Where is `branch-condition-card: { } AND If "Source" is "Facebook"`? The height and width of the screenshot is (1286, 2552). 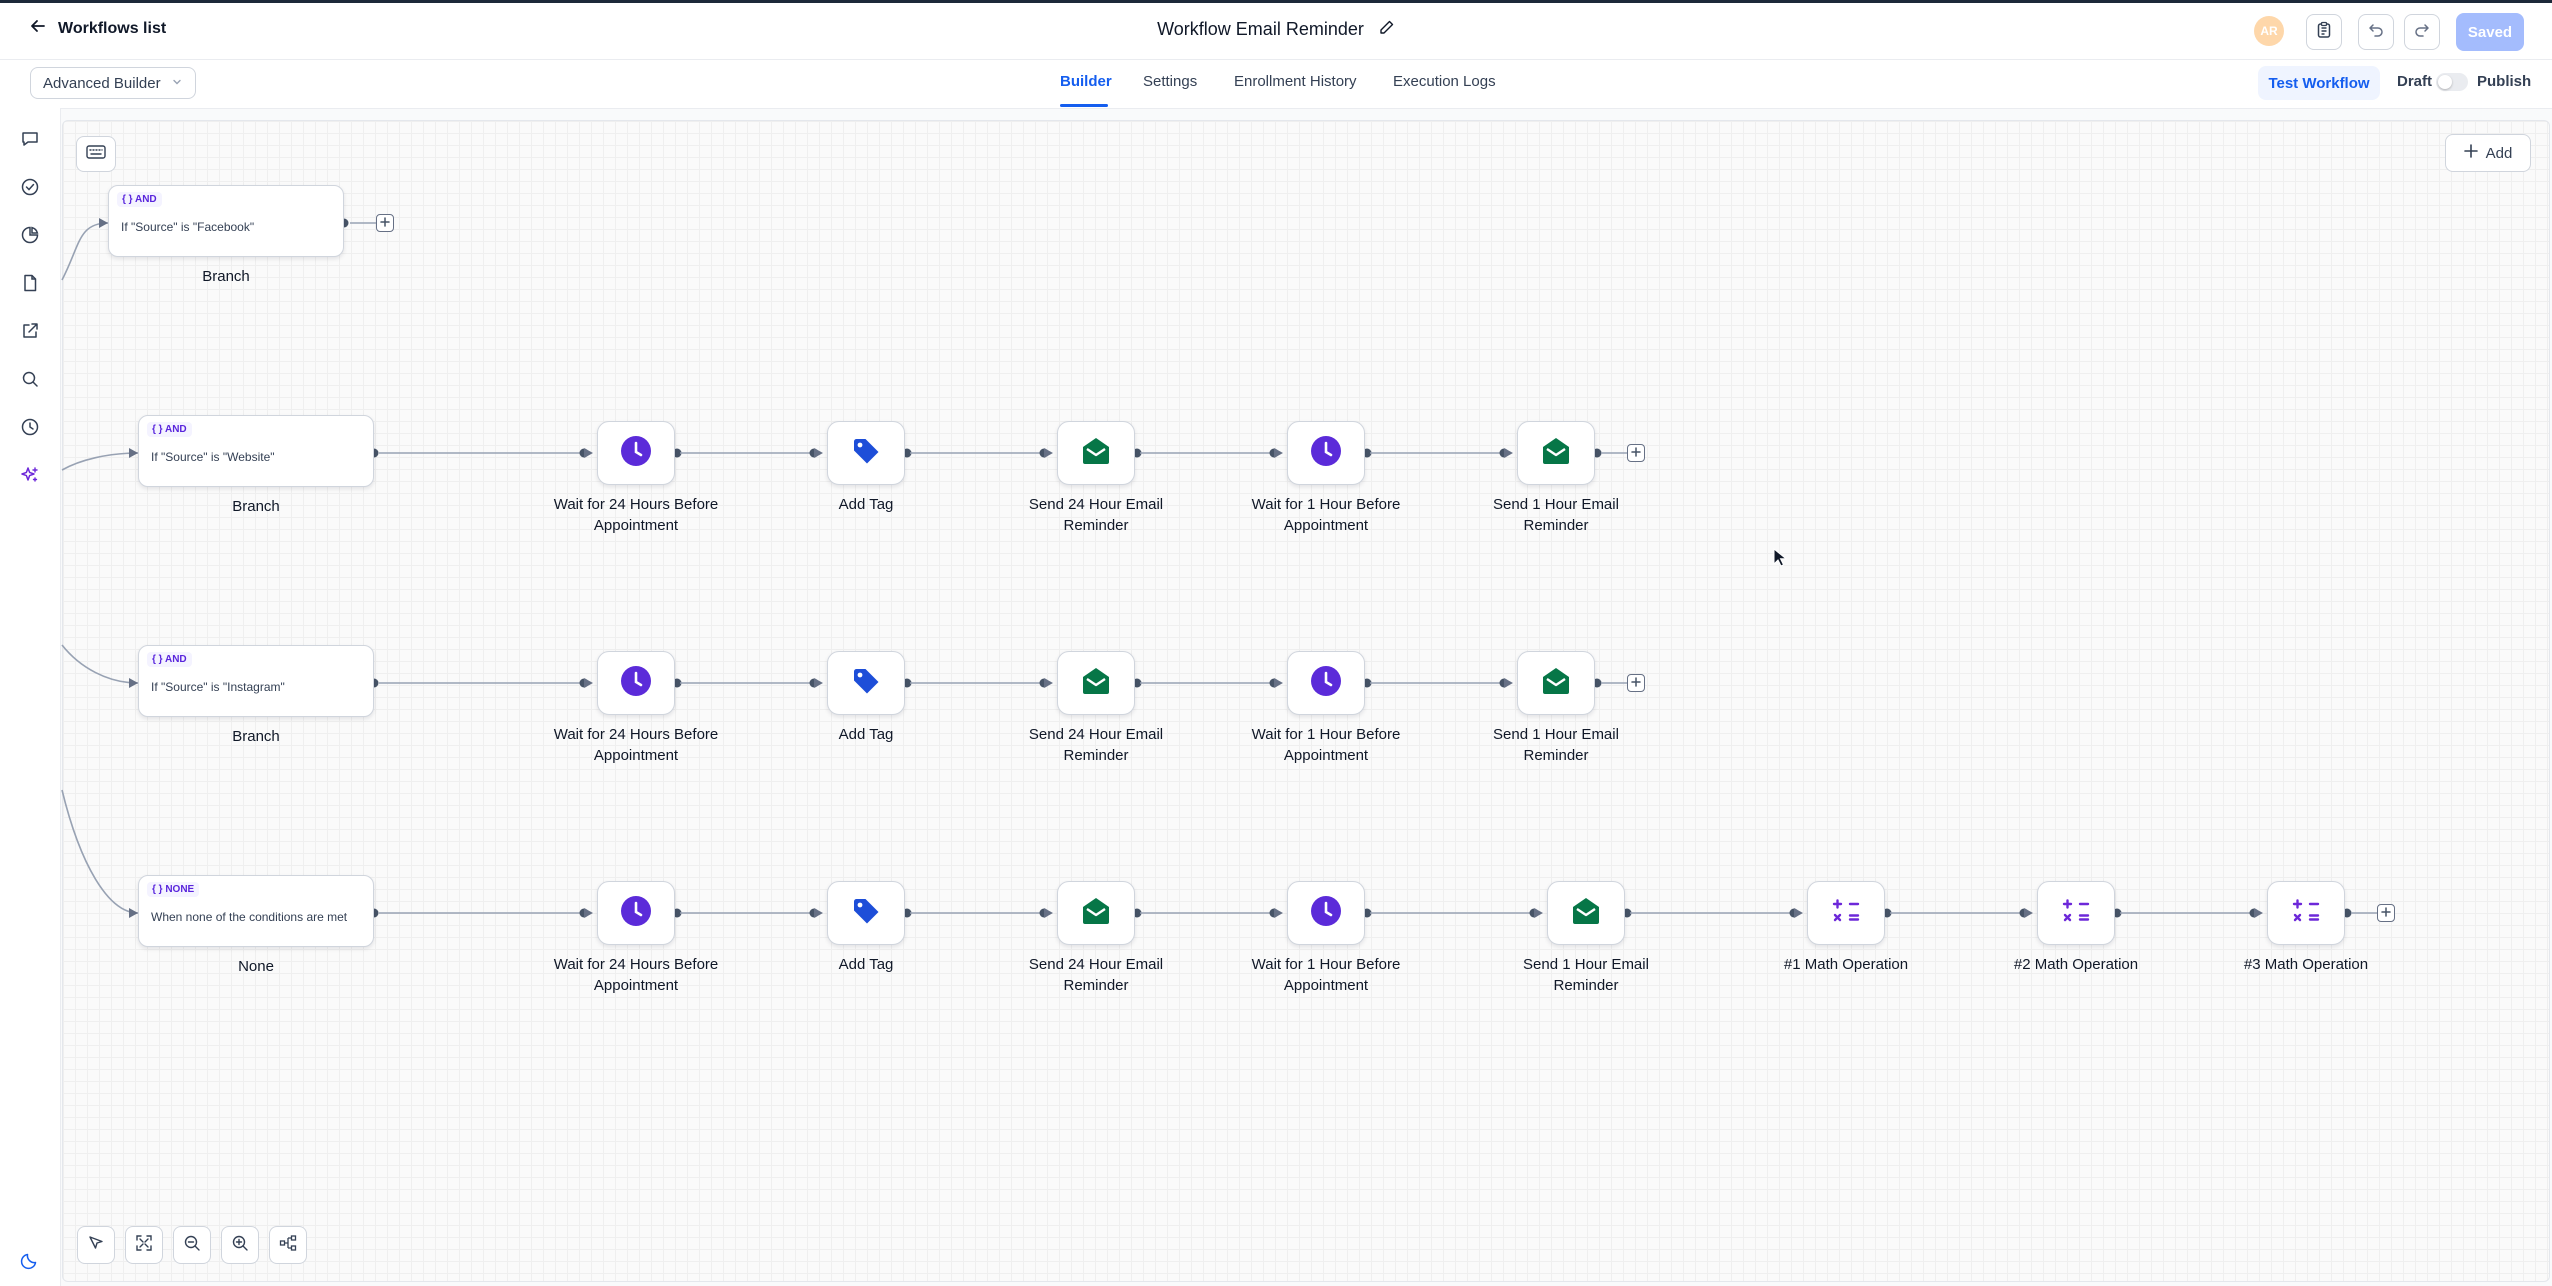 branch-condition-card: { } AND If "Source" is "Facebook" is located at coordinates (226, 221).